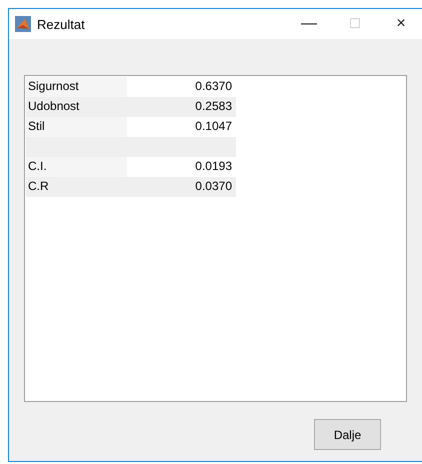 This screenshot has height=464, width=422. I want to click on close-button: ×, so click(400, 24).